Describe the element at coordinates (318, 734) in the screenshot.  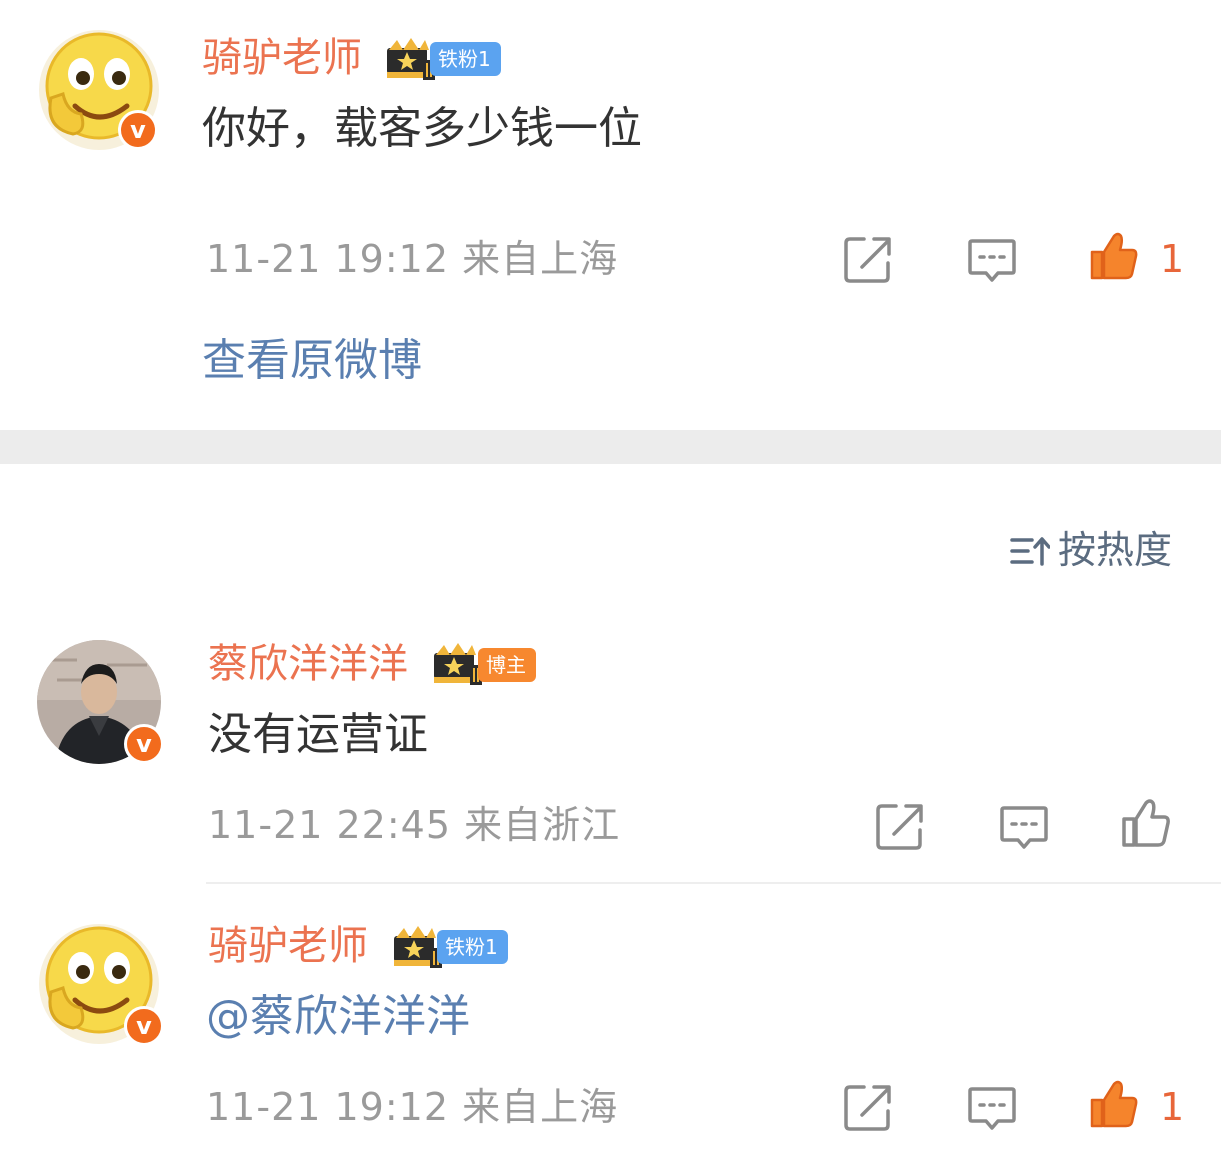
I see `comment-text: 没有运营证` at that location.